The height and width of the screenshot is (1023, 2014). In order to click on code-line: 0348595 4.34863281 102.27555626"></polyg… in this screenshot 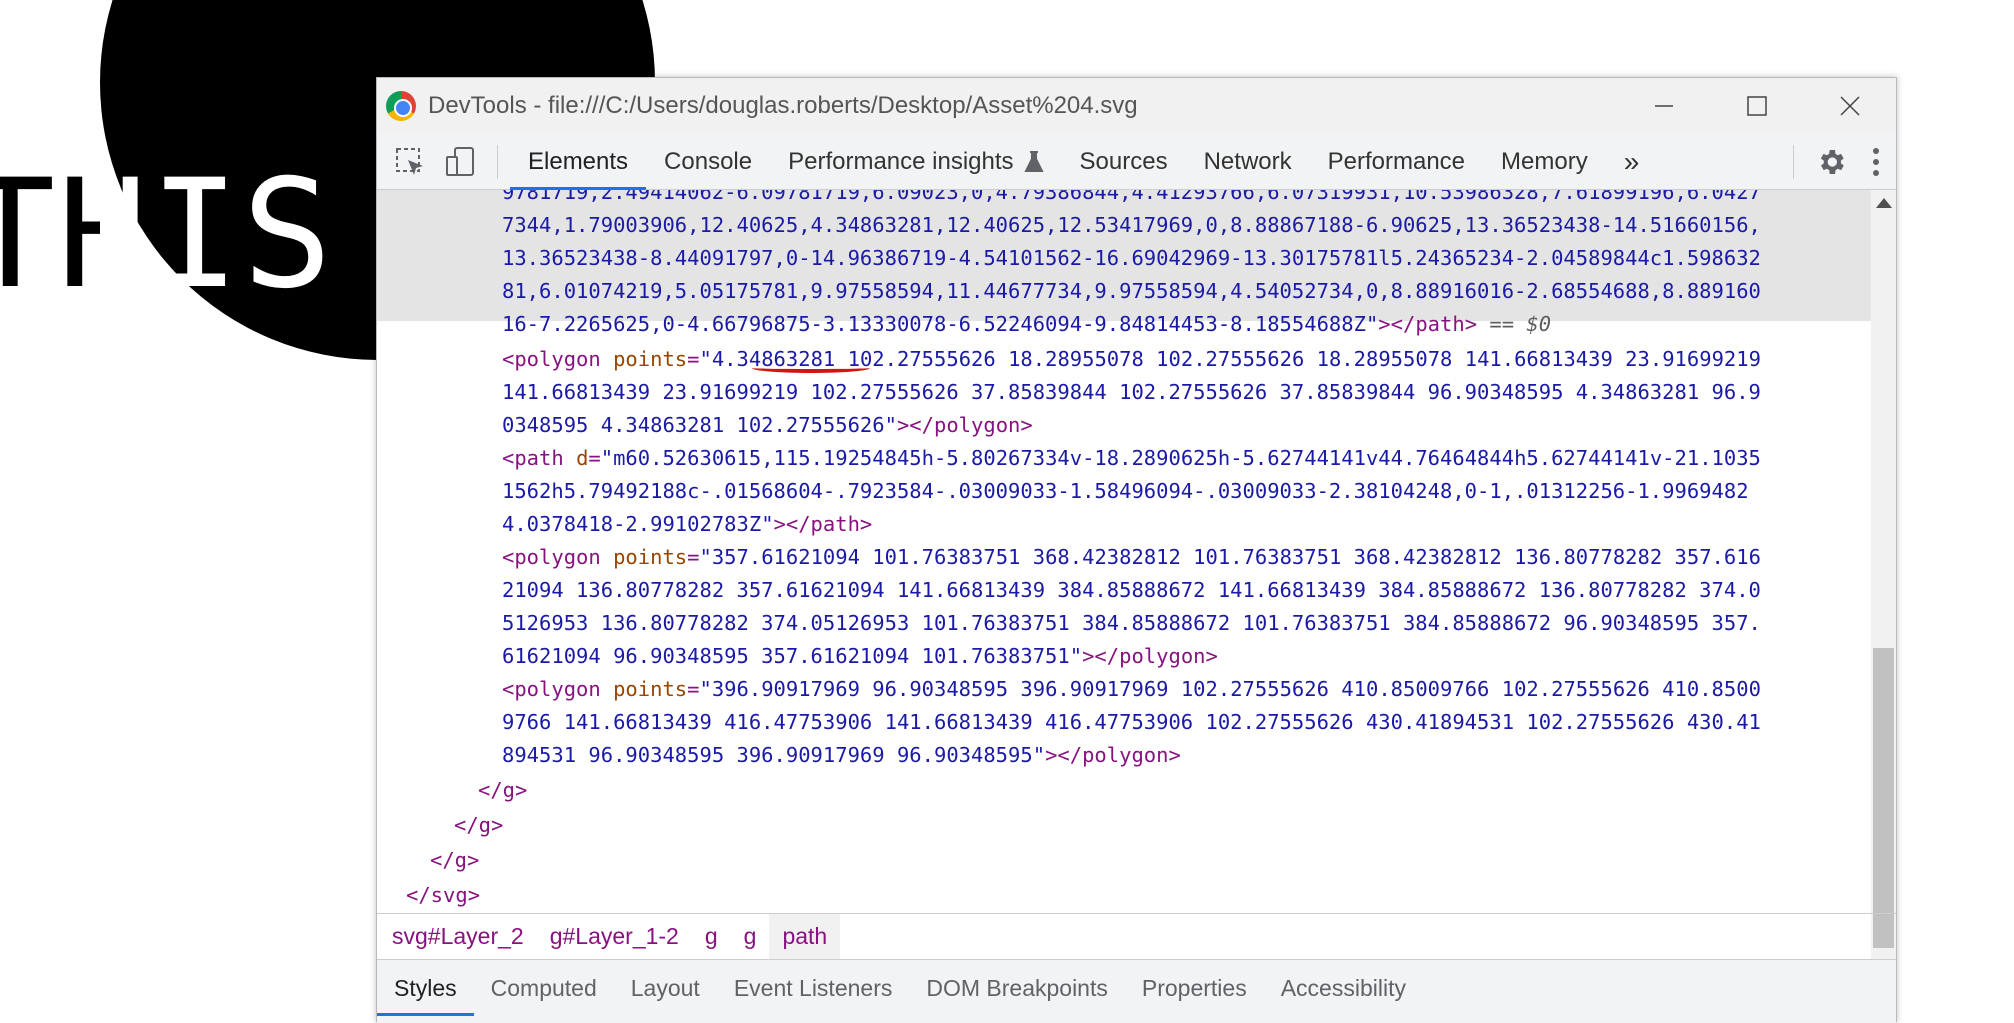, I will do `click(767, 425)`.